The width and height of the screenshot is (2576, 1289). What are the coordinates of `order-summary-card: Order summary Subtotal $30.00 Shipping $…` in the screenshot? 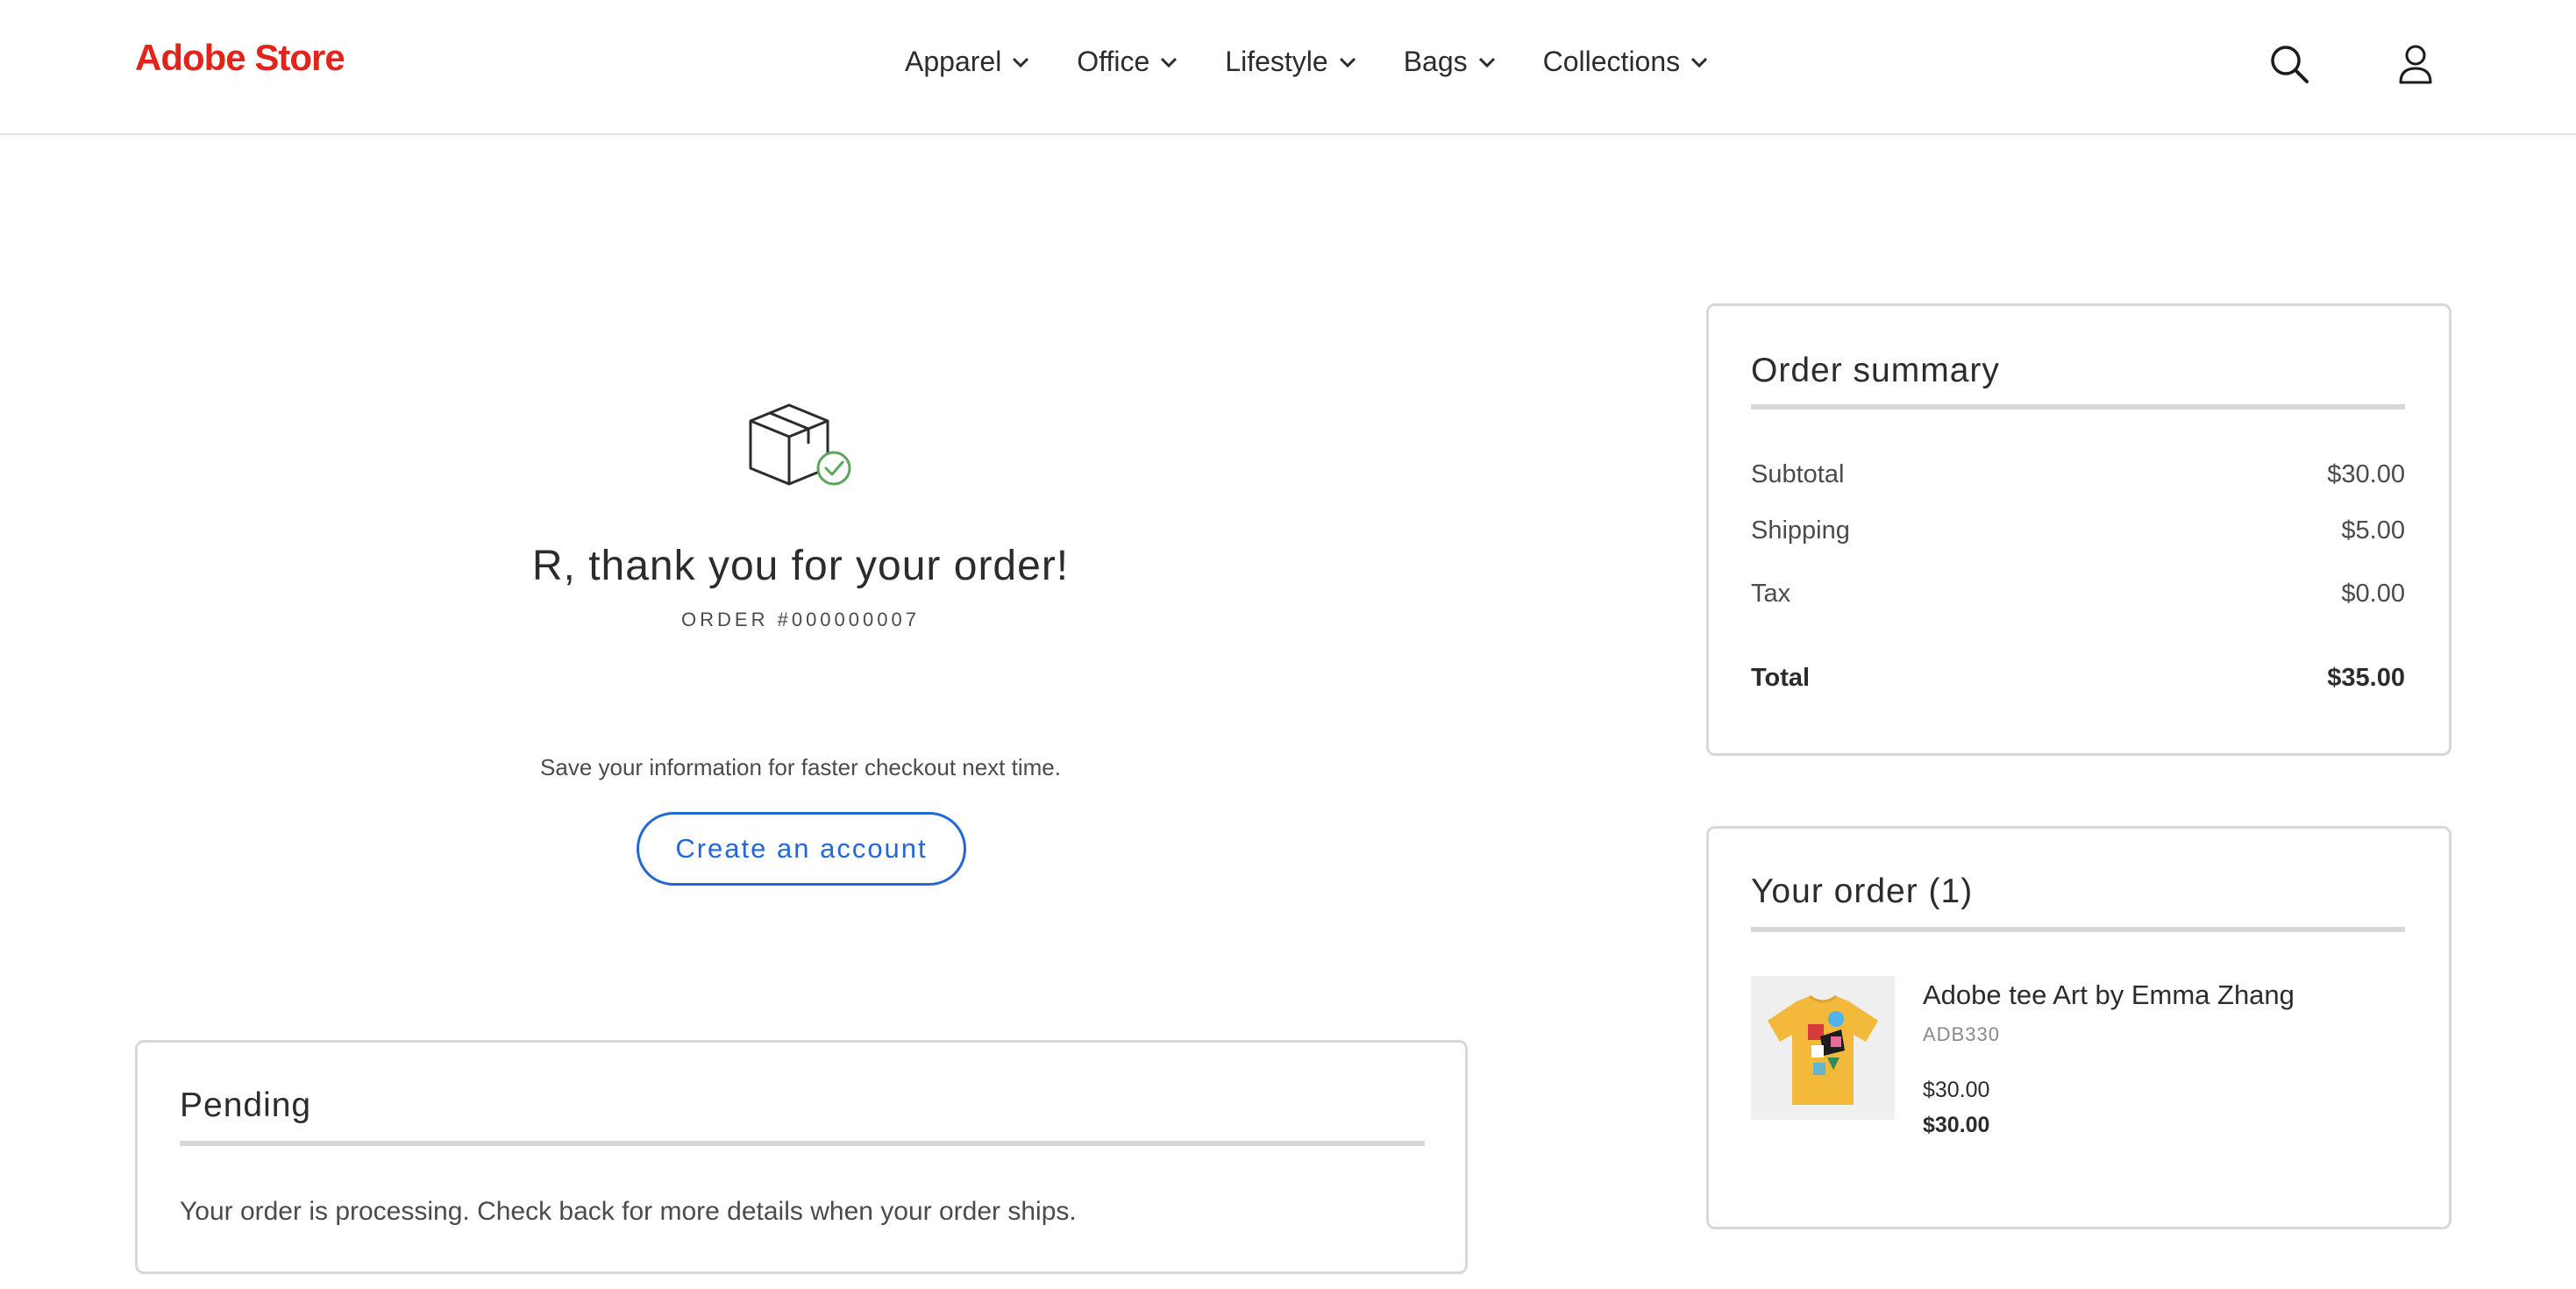 It's located at (2078, 529).